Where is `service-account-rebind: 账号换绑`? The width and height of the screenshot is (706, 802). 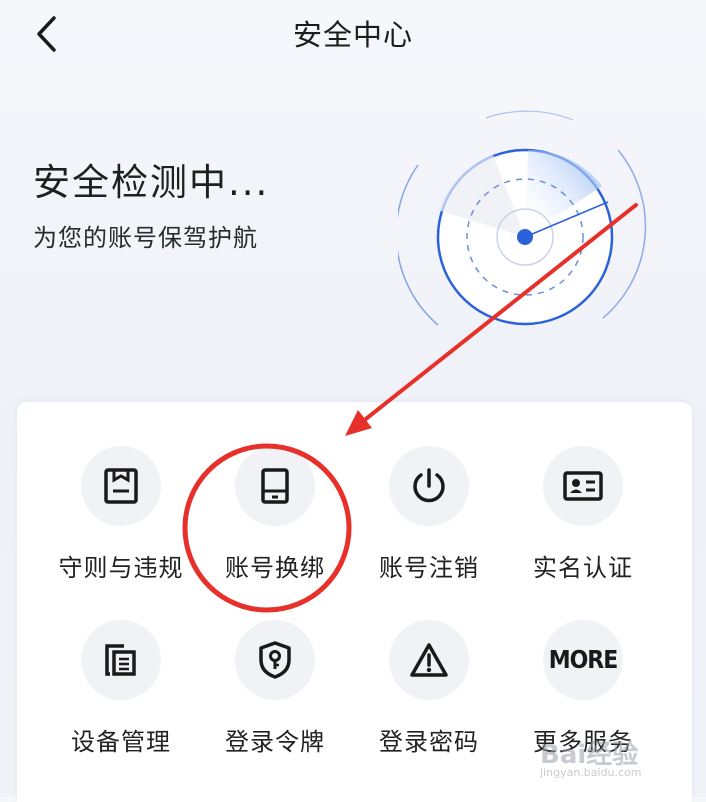
service-account-rebind: 账号换绑 is located at coordinates (275, 521).